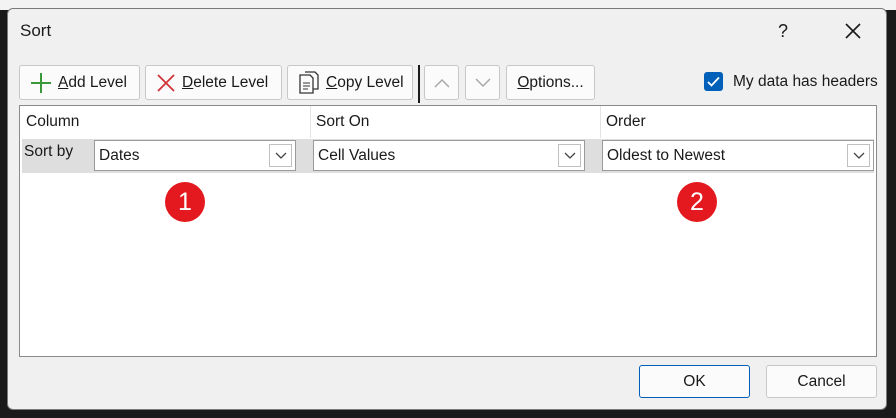 The width and height of the screenshot is (896, 418). Describe the element at coordinates (626, 121) in the screenshot. I see `column-header-order: Order` at that location.